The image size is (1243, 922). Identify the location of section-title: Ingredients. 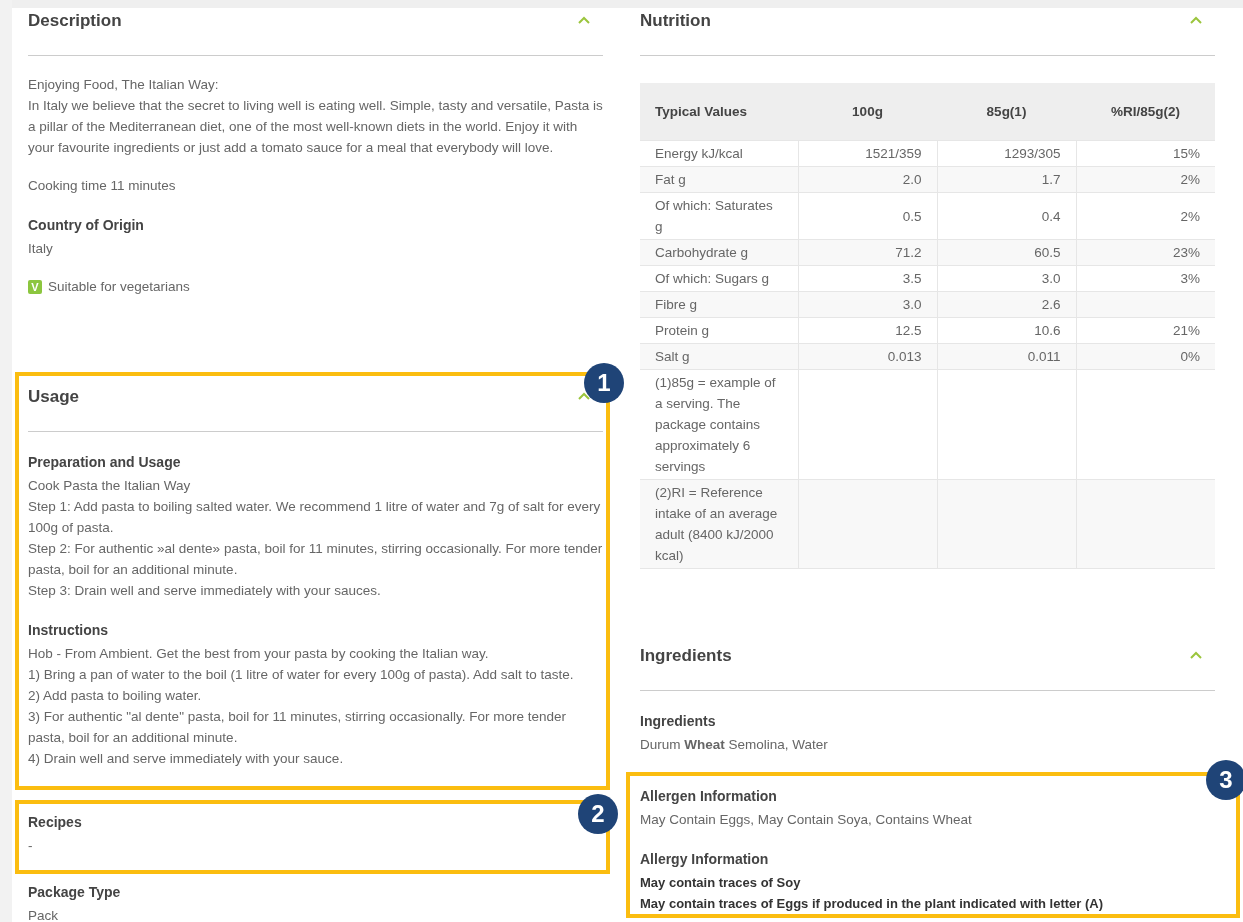
(686, 656).